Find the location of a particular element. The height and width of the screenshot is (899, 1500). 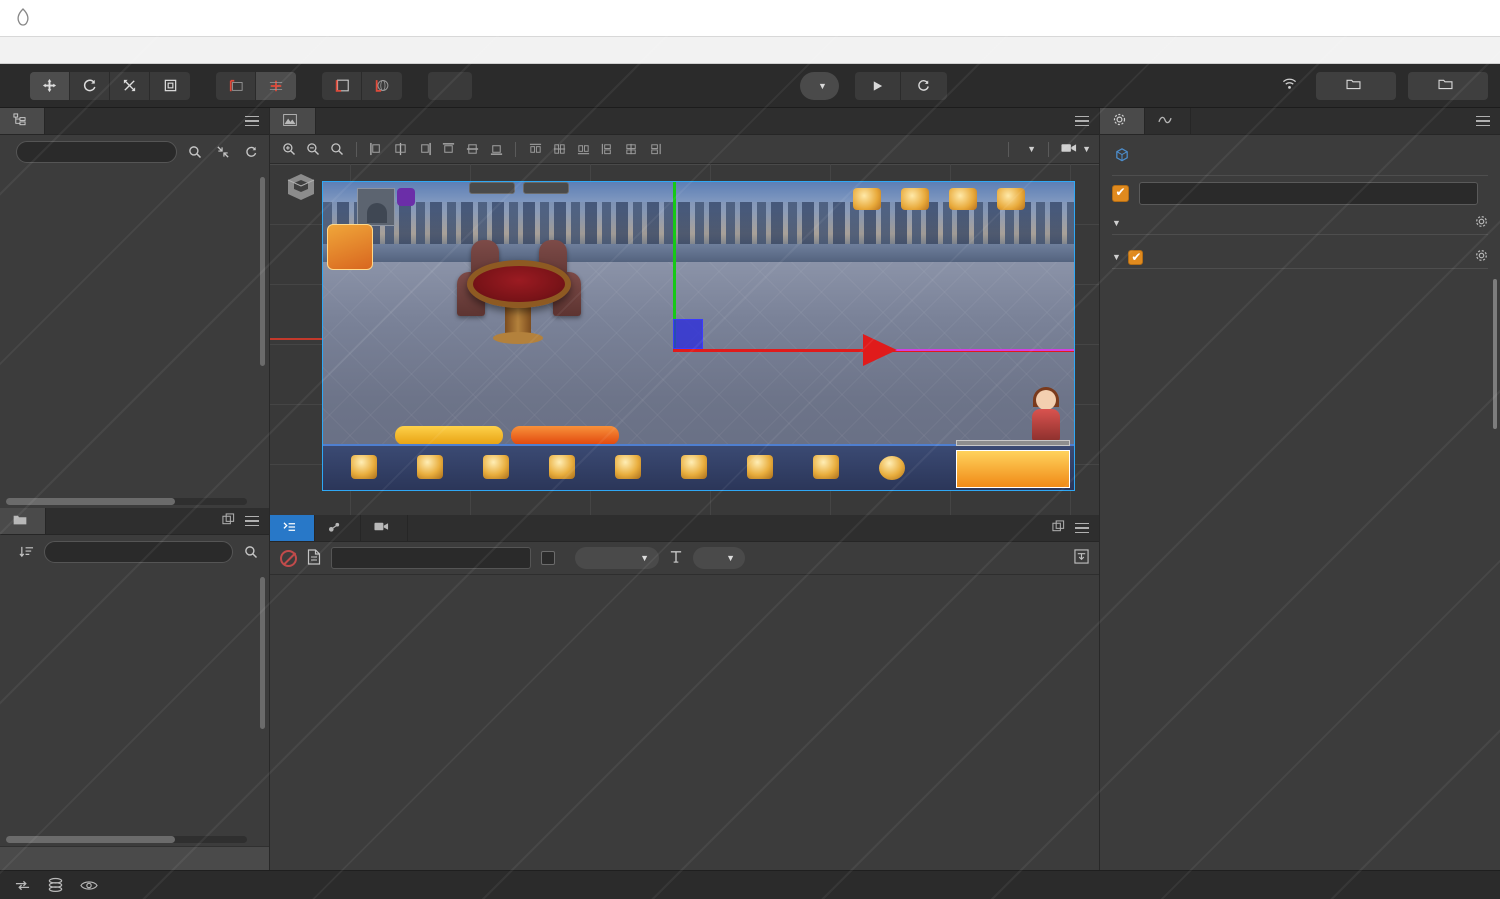

tab-console is located at coordinates (292, 528).